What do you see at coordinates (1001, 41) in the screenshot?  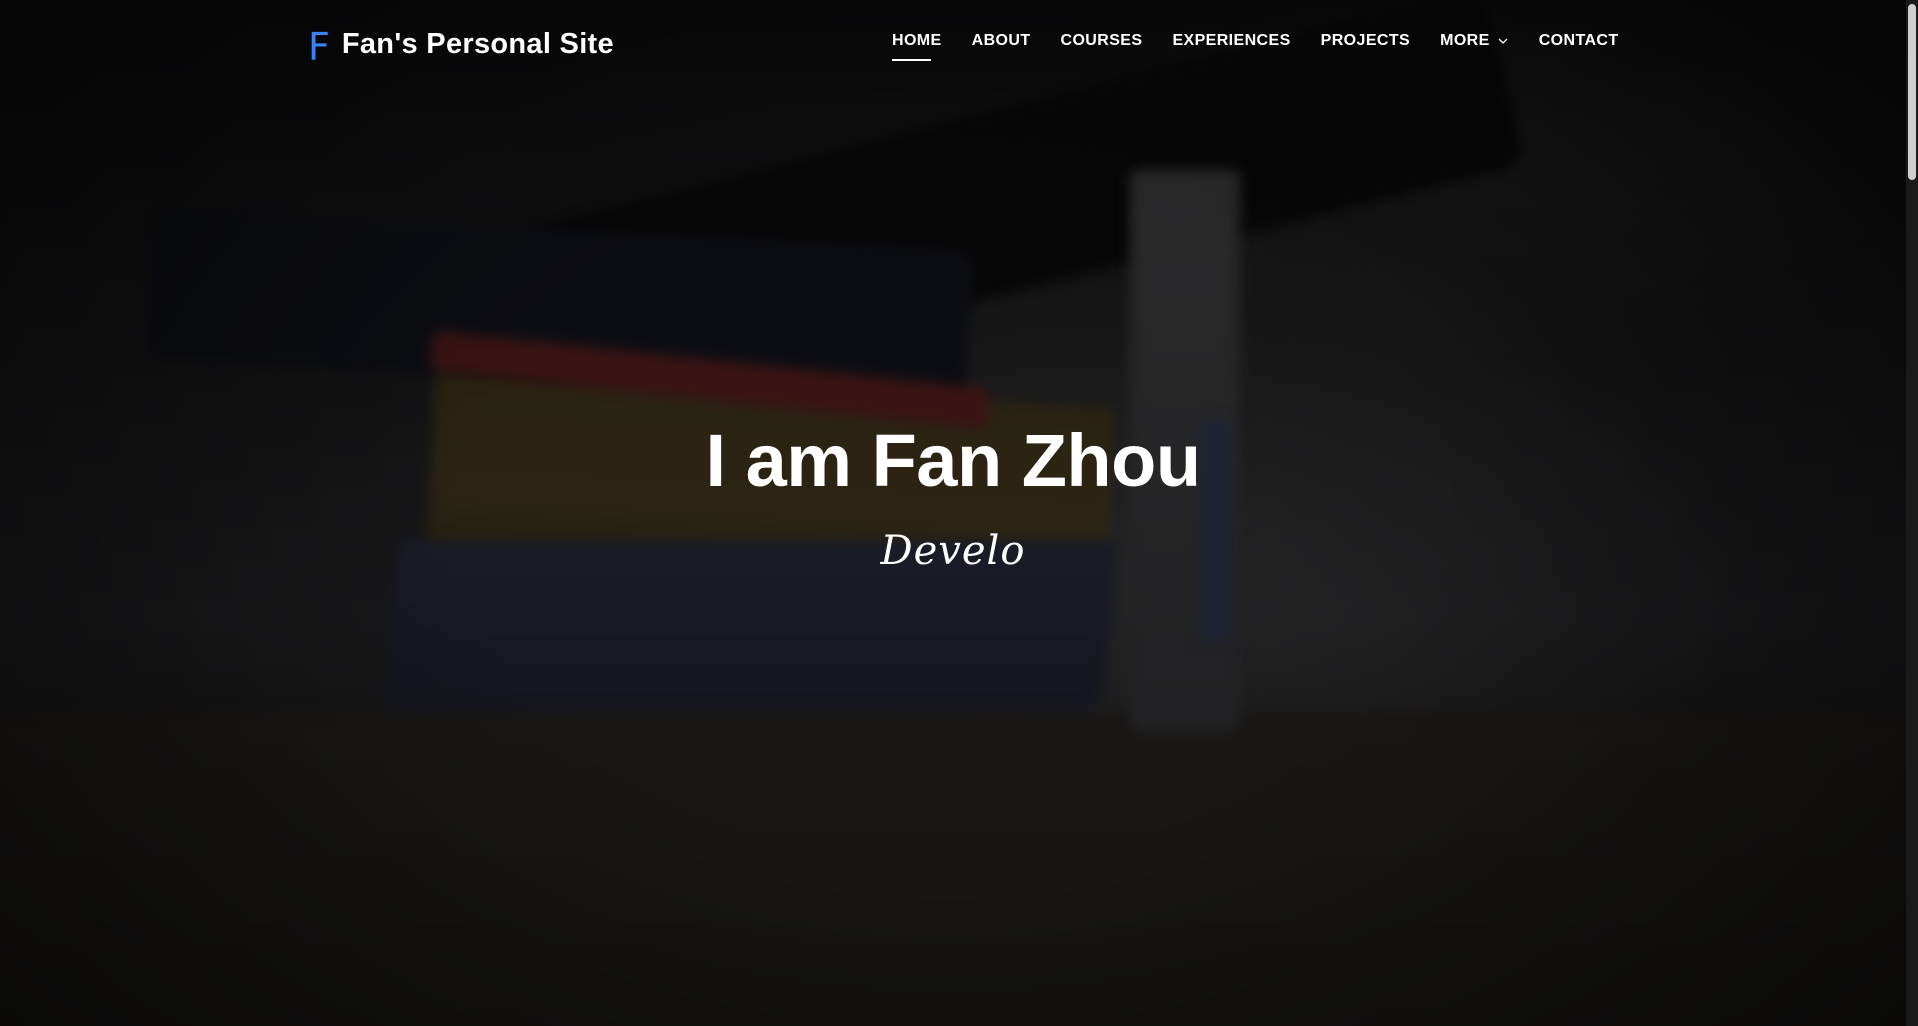 I see `nav-about: ABOUT` at bounding box center [1001, 41].